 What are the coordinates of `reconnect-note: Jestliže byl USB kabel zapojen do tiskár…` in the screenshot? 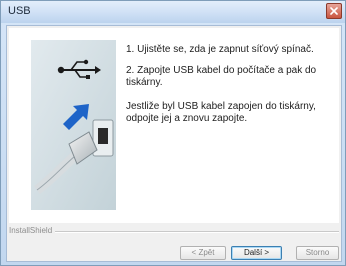 It's located at (221, 112).